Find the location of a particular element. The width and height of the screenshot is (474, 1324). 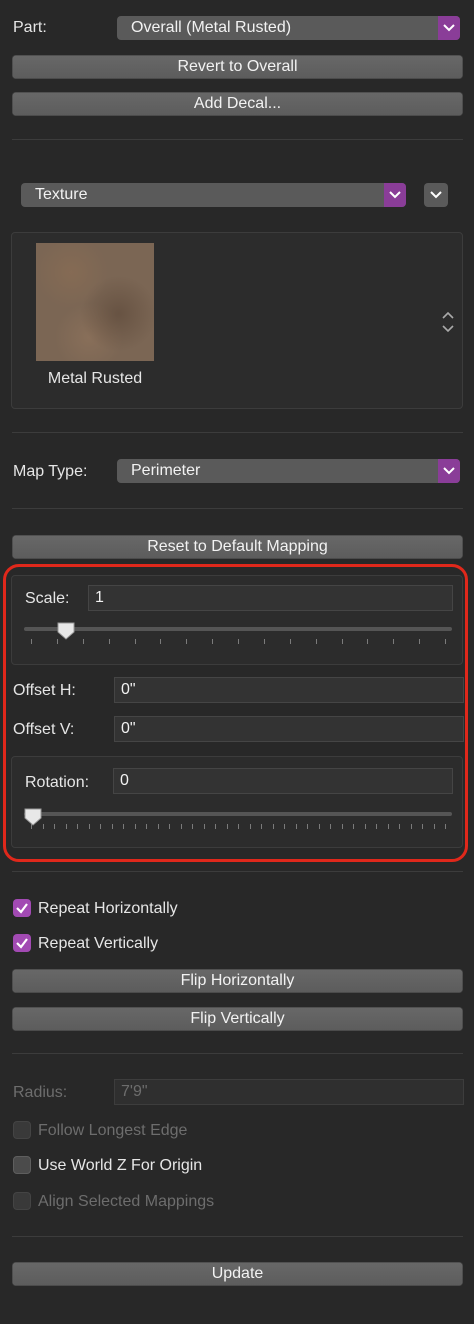

texture-swatch is located at coordinates (95, 302).